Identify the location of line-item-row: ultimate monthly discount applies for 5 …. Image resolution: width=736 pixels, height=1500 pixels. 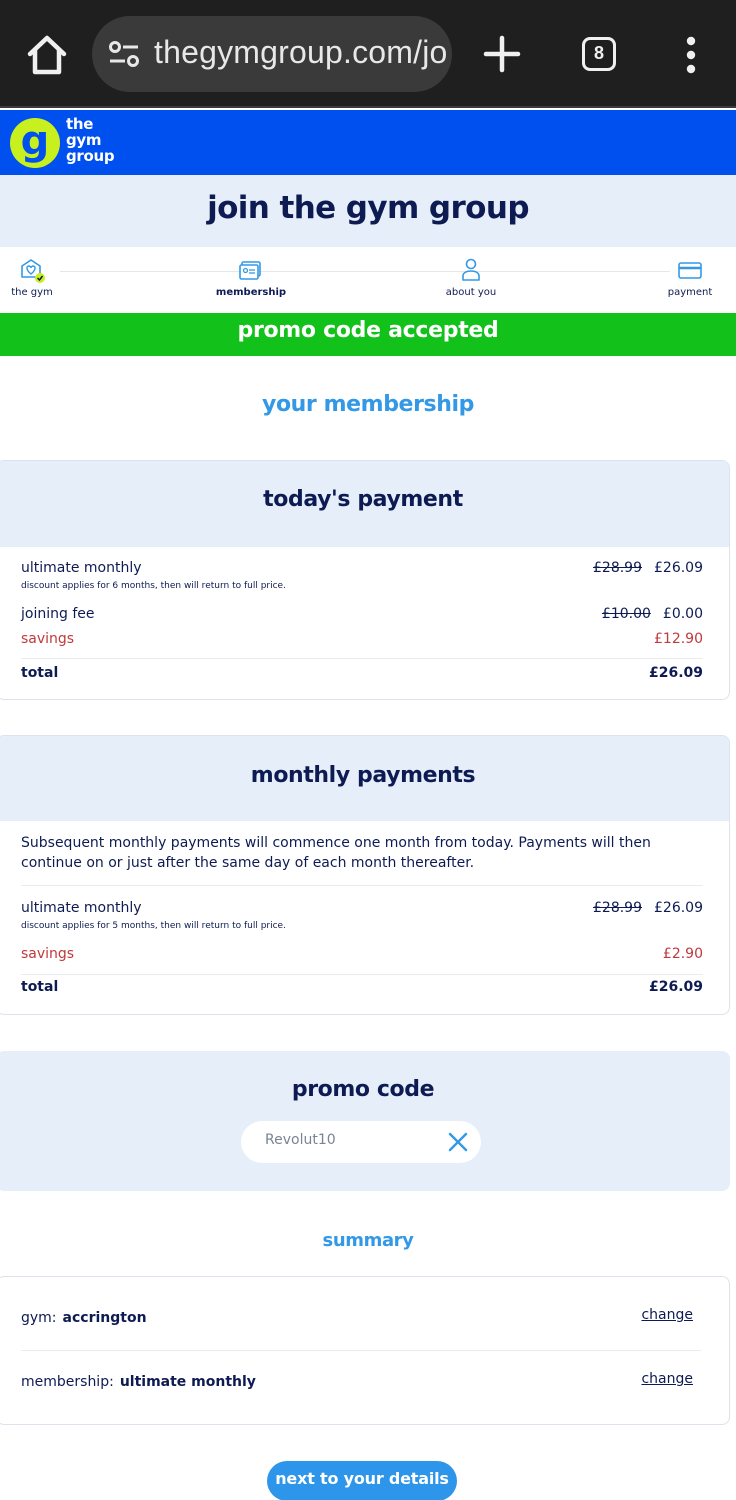
(362, 920).